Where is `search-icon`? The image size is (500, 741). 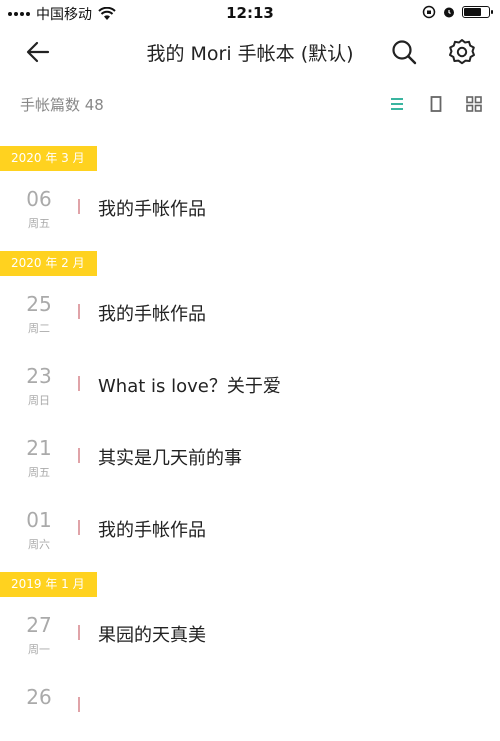
search-icon is located at coordinates (404, 52).